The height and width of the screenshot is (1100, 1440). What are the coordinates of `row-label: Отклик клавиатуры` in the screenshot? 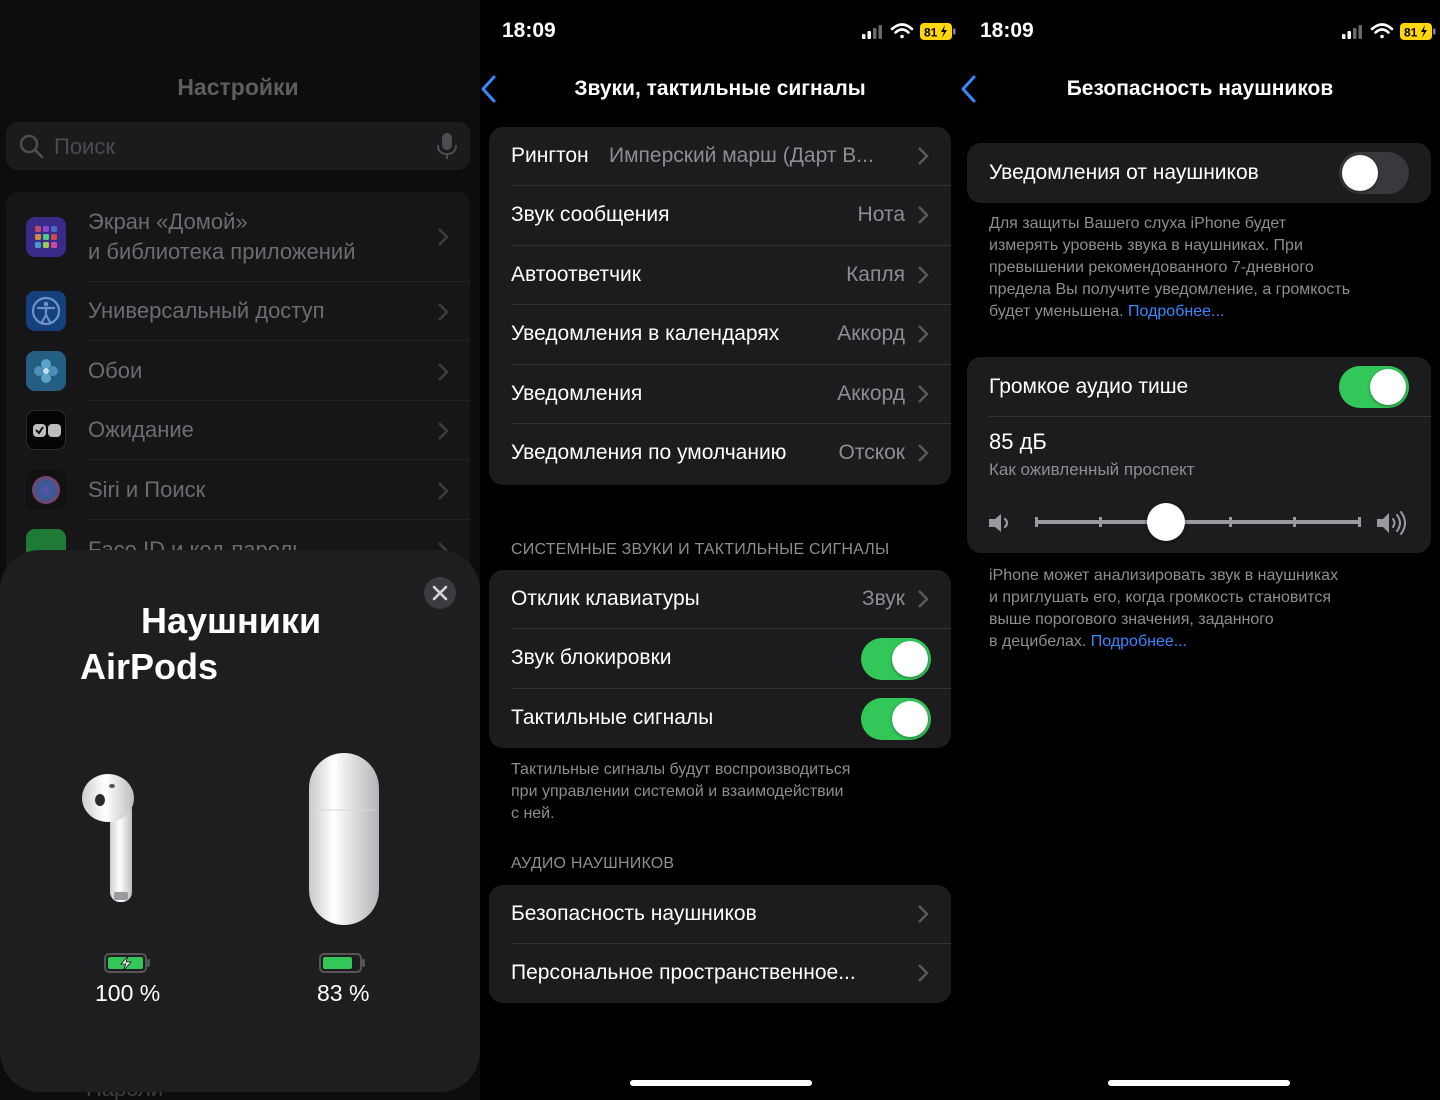 It's located at (605, 598).